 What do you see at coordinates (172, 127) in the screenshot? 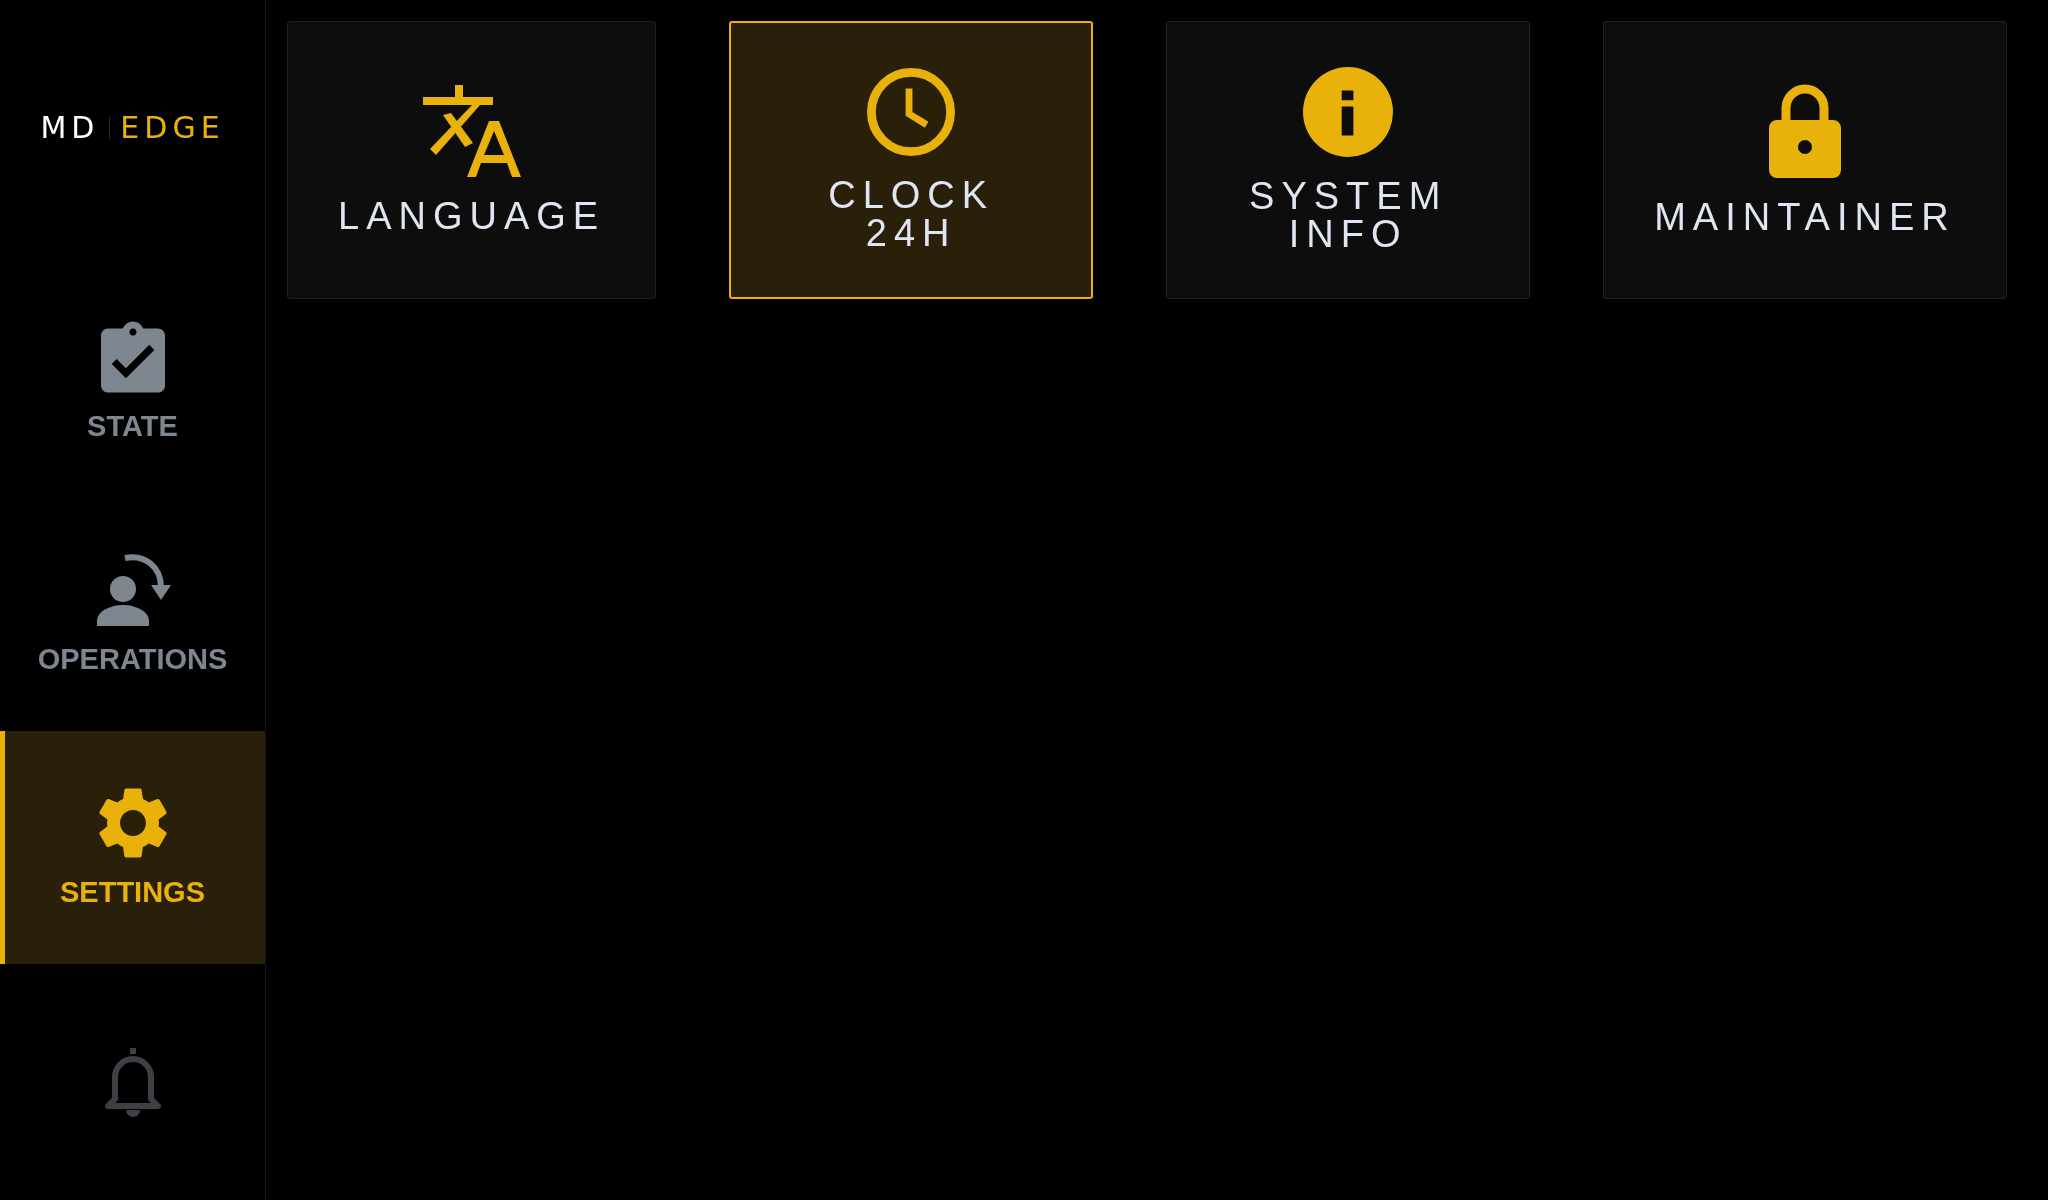
I see `logo-text: EDGE` at bounding box center [172, 127].